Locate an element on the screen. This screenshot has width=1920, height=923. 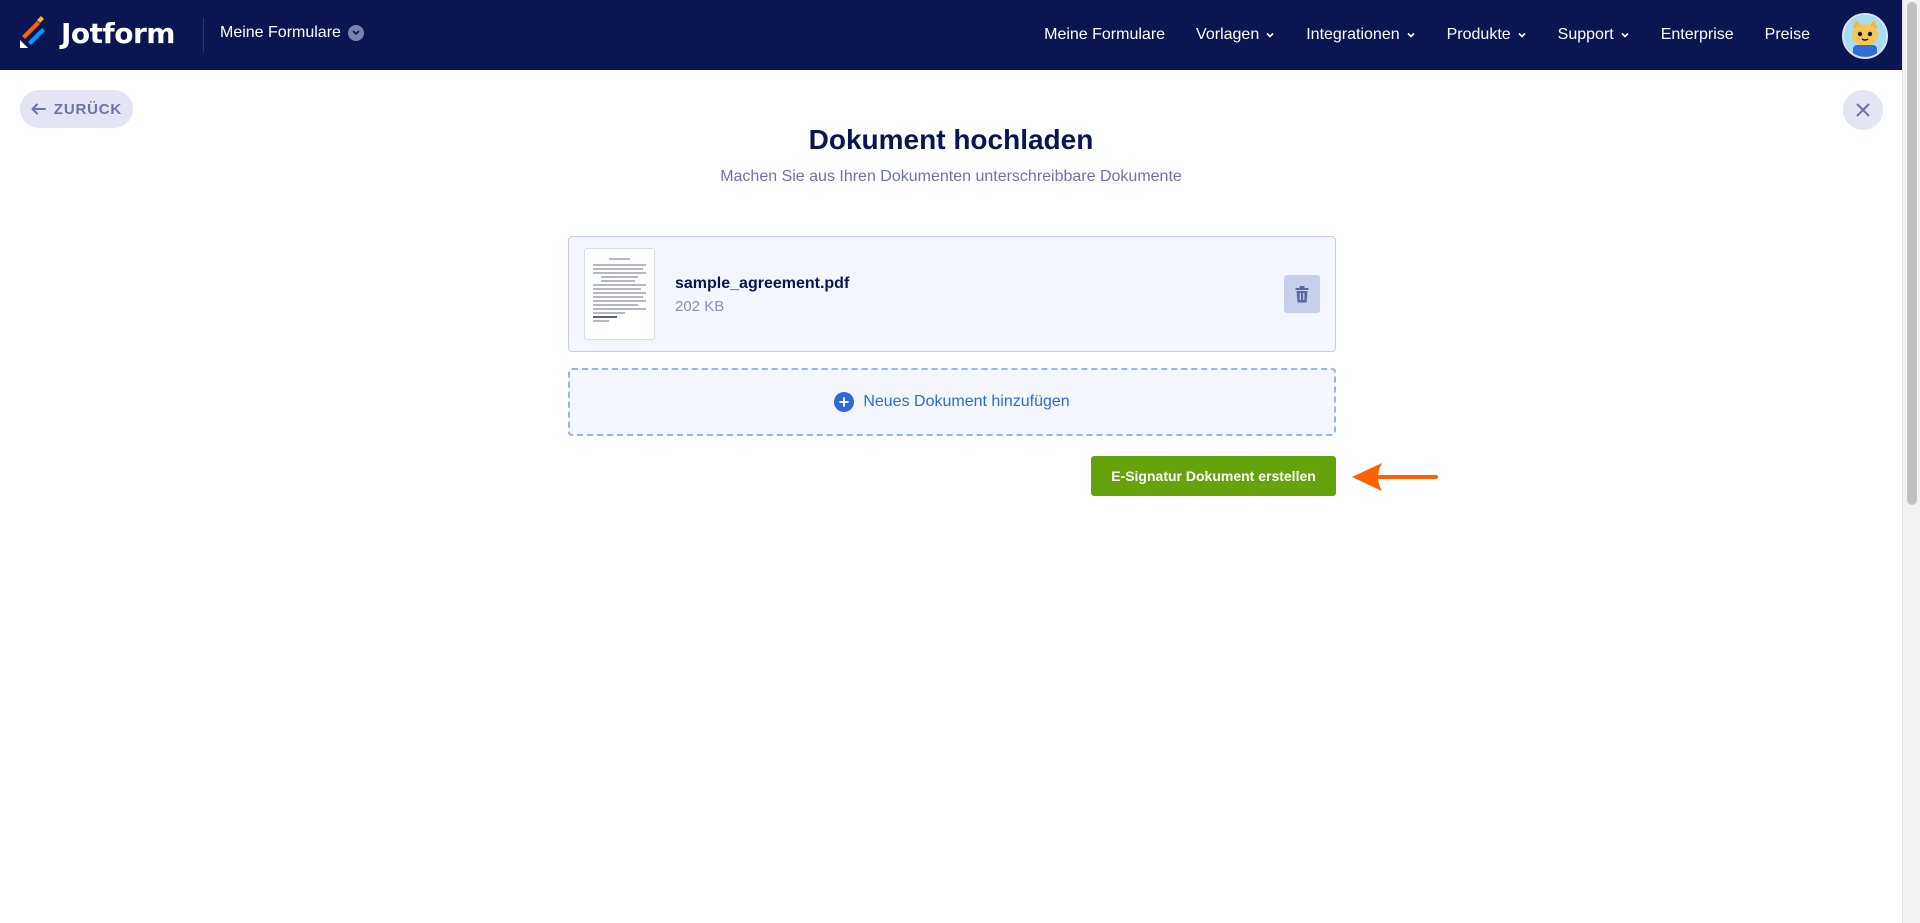
delete-file-button is located at coordinates (1302, 294).